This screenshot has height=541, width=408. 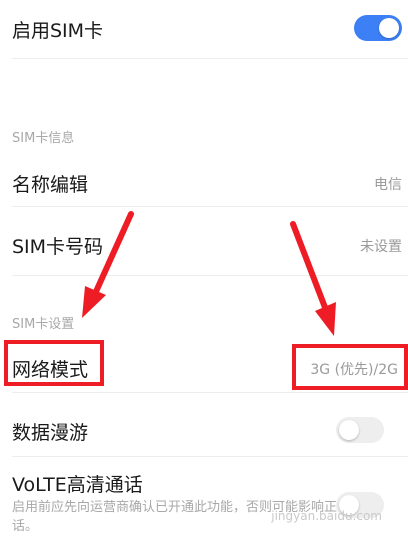 What do you see at coordinates (50, 433) in the screenshot?
I see `data-roaming-label: 数据漫游` at bounding box center [50, 433].